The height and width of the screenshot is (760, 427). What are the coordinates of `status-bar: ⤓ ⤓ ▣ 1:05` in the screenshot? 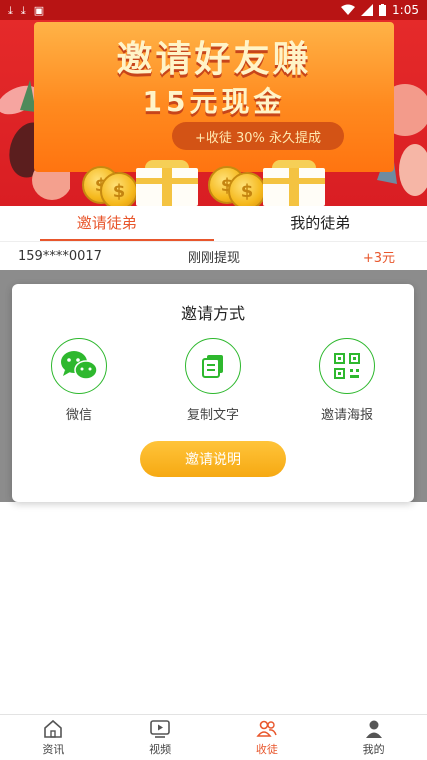 It's located at (213, 10).